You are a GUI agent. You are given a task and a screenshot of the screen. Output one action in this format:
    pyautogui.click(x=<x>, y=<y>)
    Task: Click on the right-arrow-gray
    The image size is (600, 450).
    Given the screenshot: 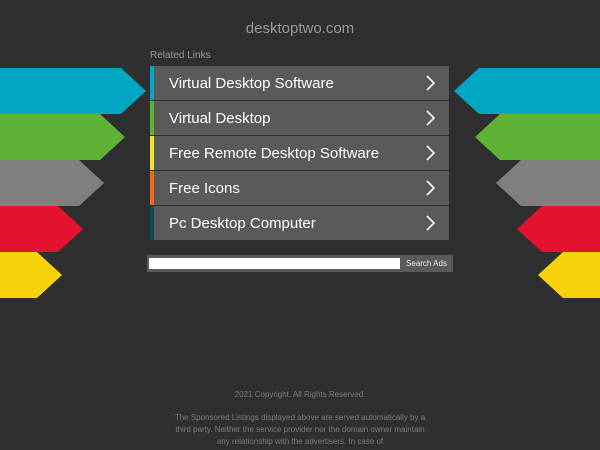 What is the action you would take?
    pyautogui.click(x=548, y=183)
    